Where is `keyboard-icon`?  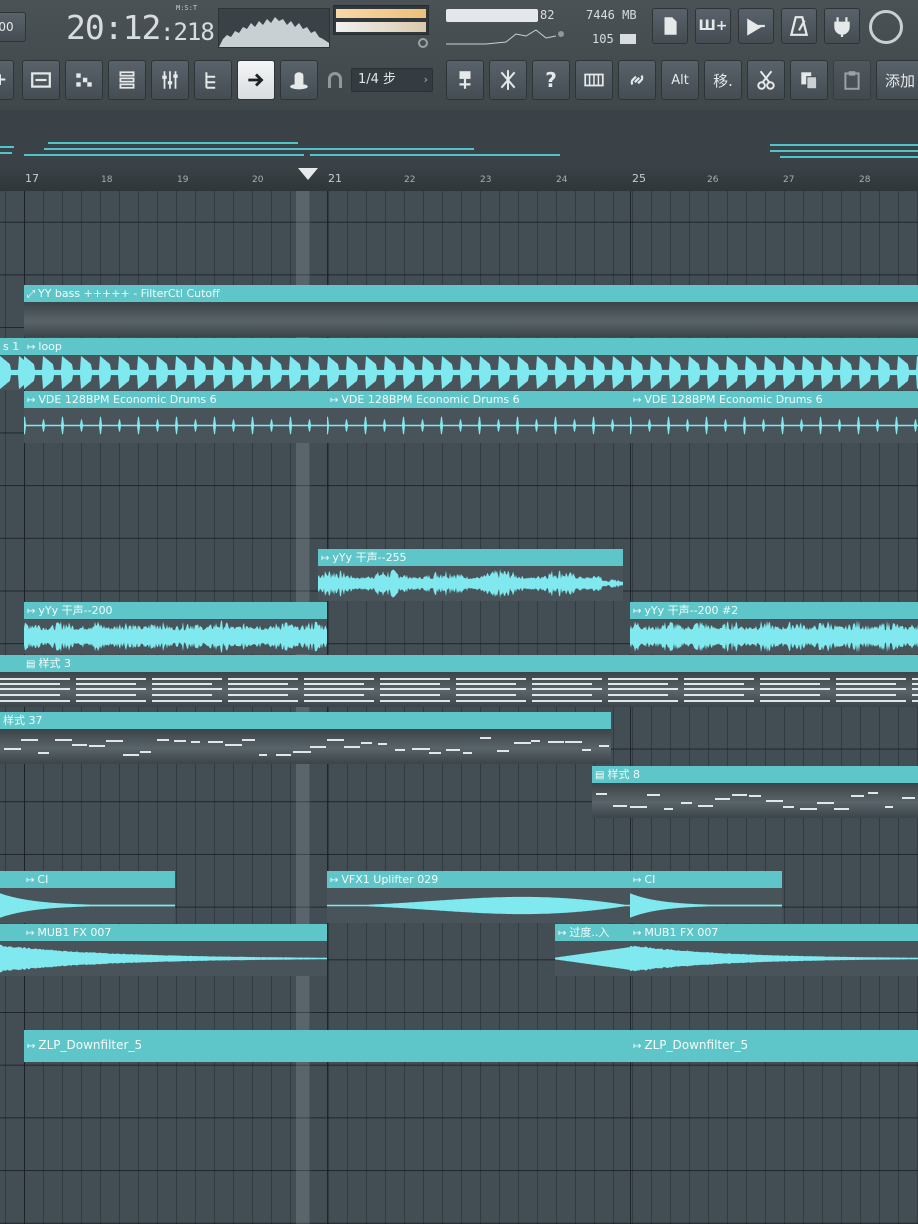
keyboard-icon is located at coordinates (594, 80).